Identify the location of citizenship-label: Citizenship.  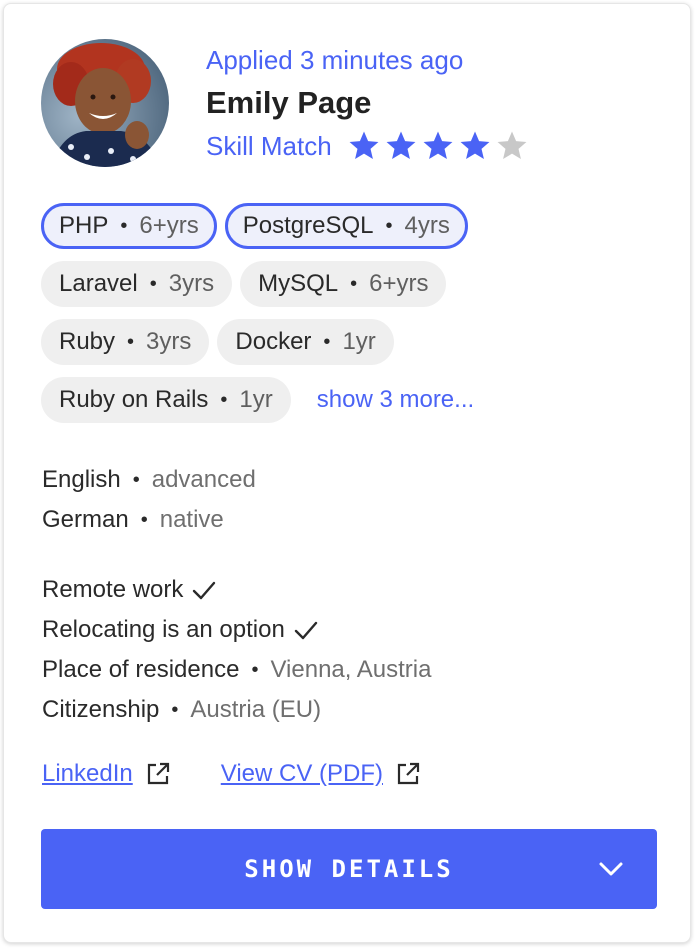
(101, 709).